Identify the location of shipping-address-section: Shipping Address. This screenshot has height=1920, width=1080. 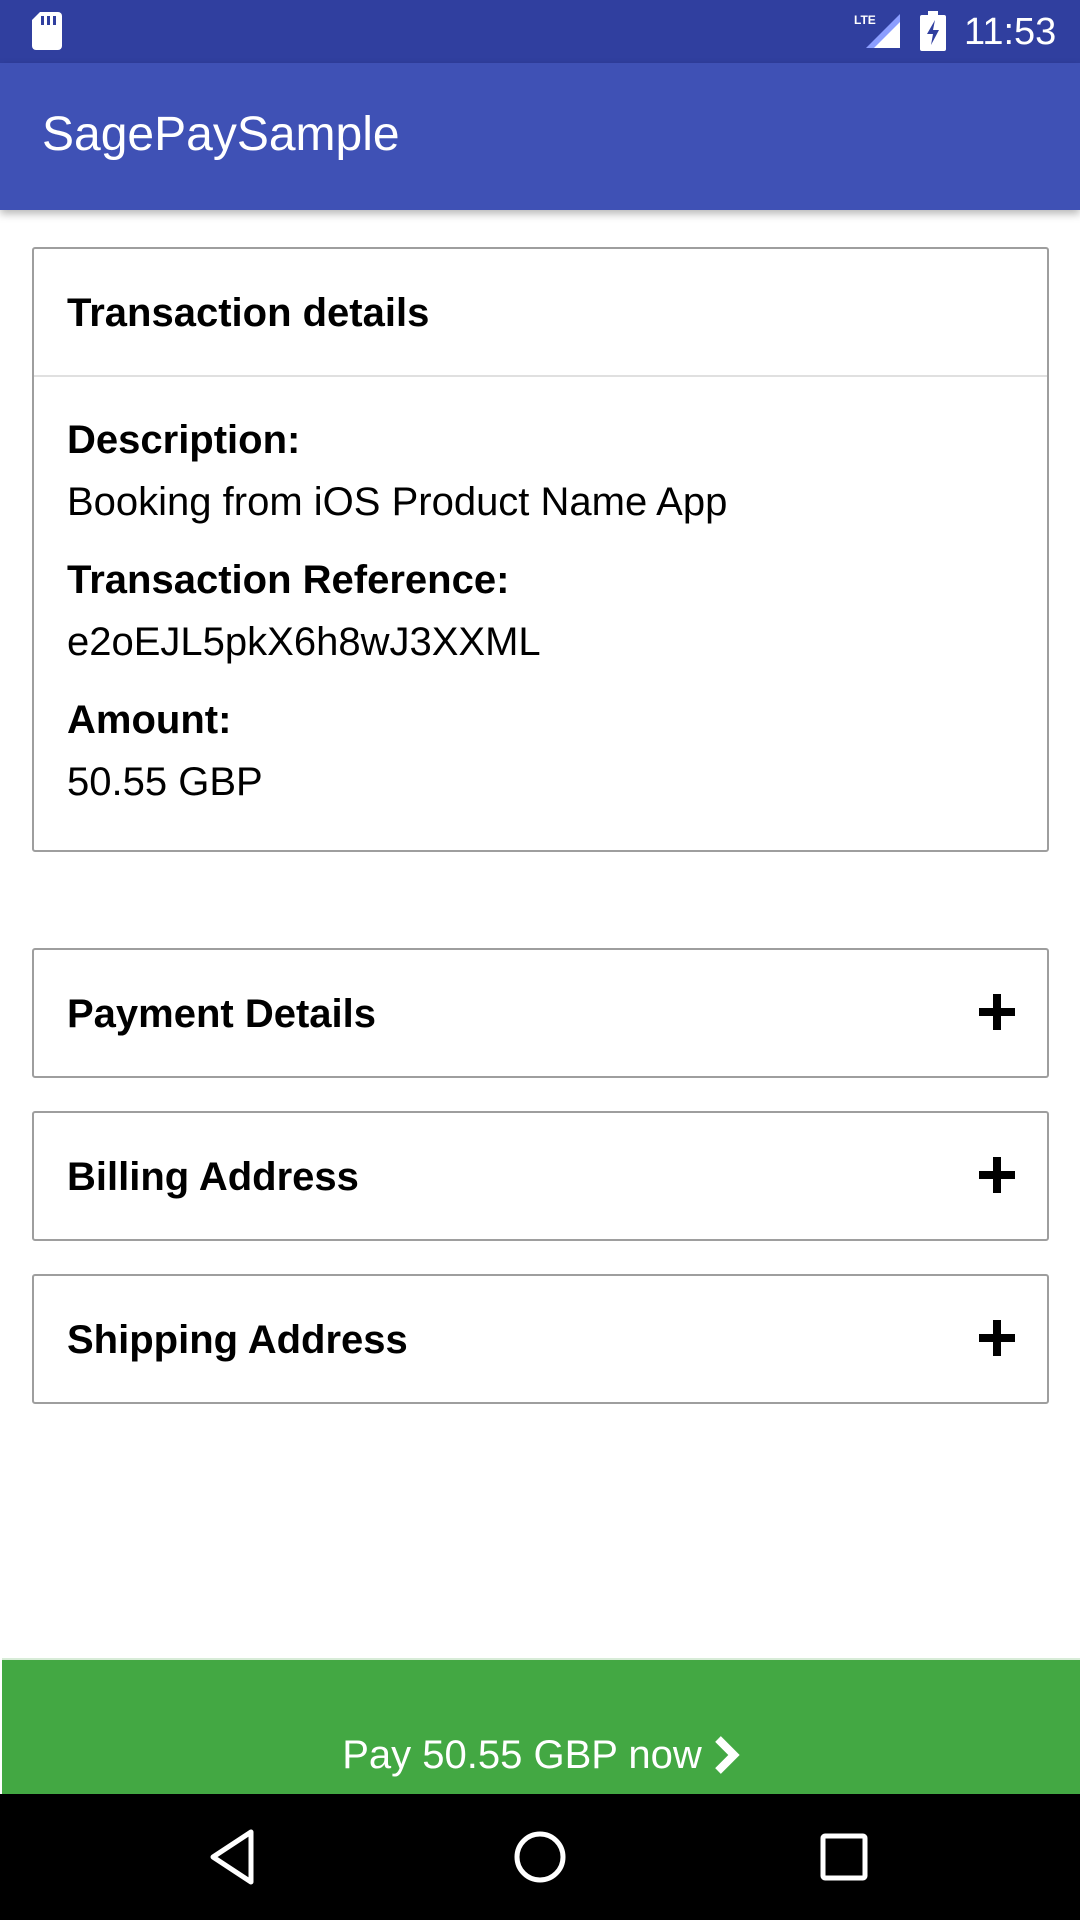
(540, 1339).